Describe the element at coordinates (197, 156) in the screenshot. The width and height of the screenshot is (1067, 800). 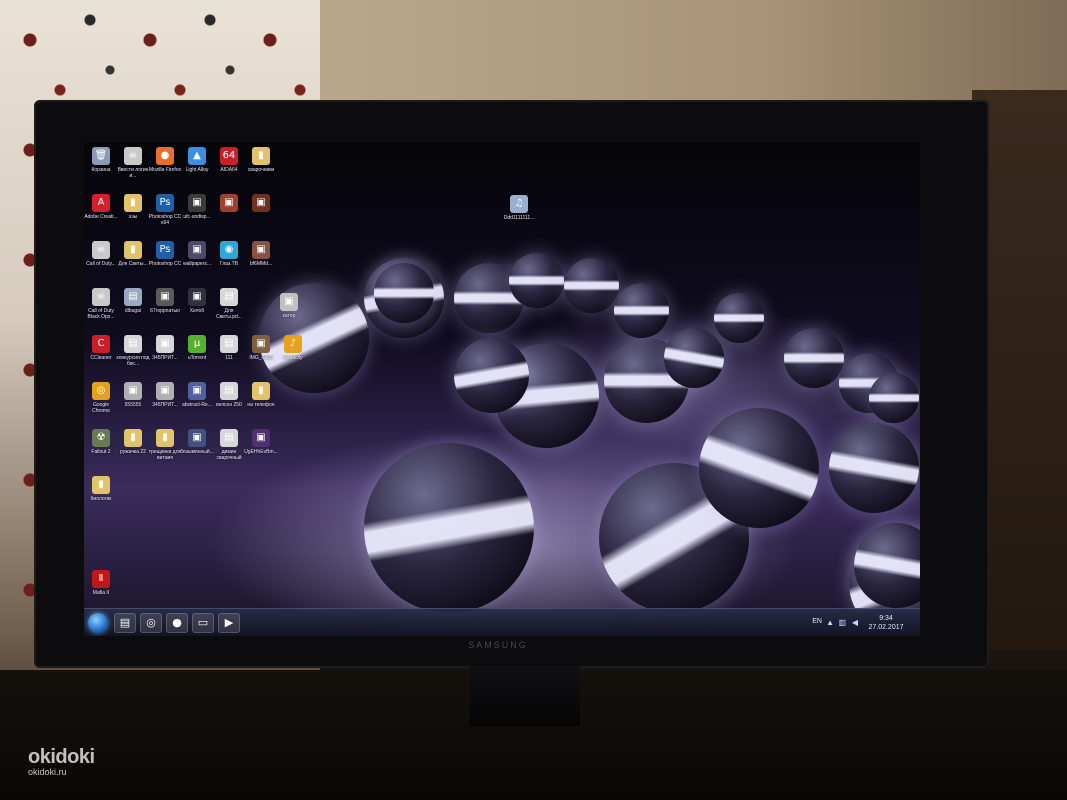
I see `light-alloy-icon: ▲` at that location.